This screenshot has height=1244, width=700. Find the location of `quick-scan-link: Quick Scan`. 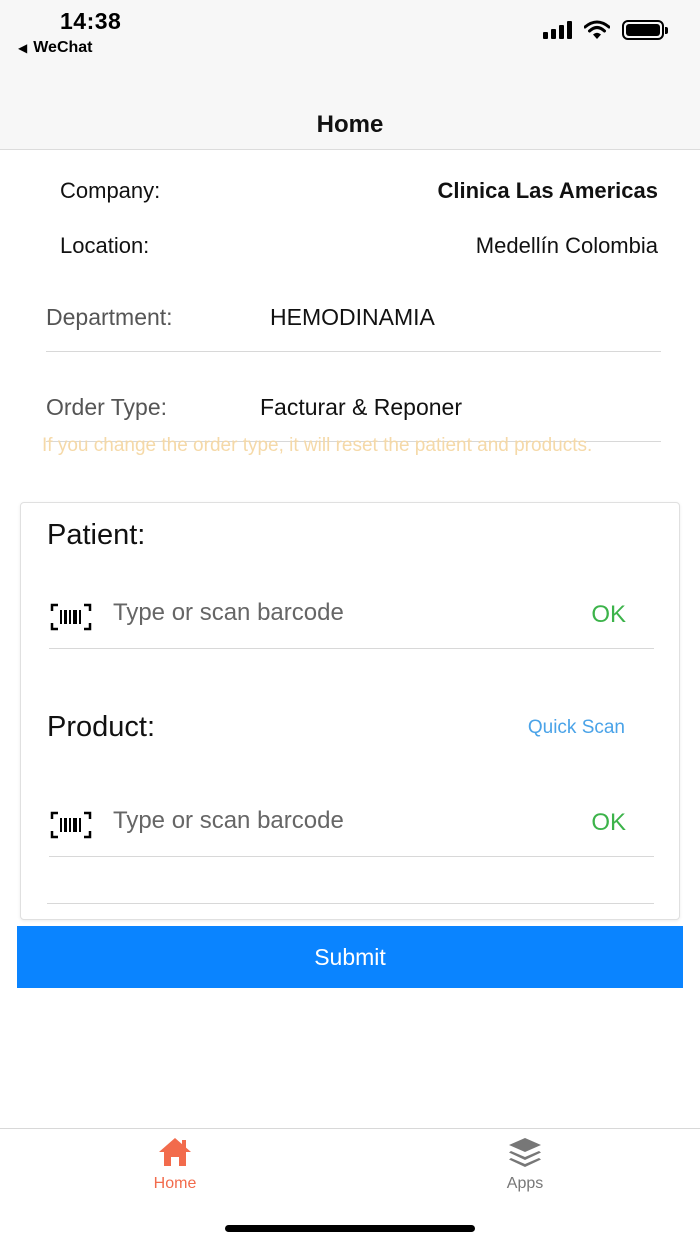

quick-scan-link: Quick Scan is located at coordinates (576, 728).